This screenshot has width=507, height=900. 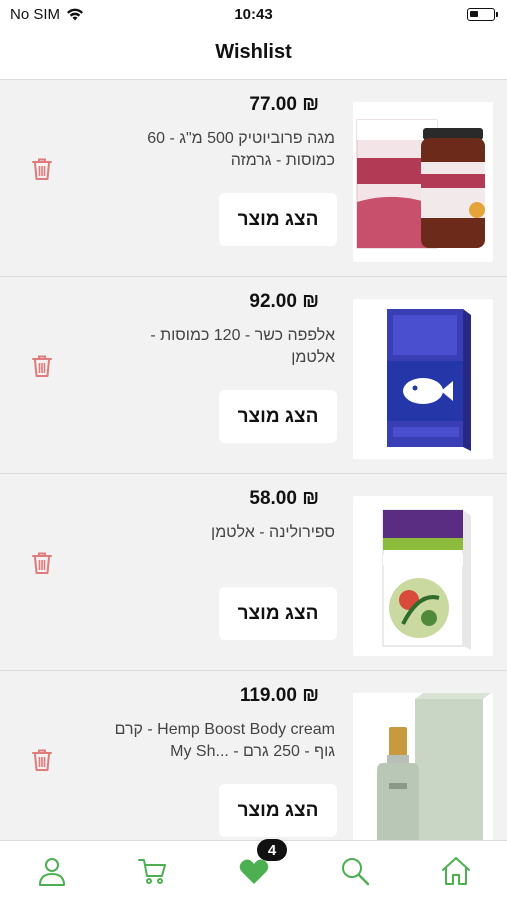 I want to click on product-name: אלפפה כשר - 120 כמוסות - אלטמן, so click(x=242, y=346).